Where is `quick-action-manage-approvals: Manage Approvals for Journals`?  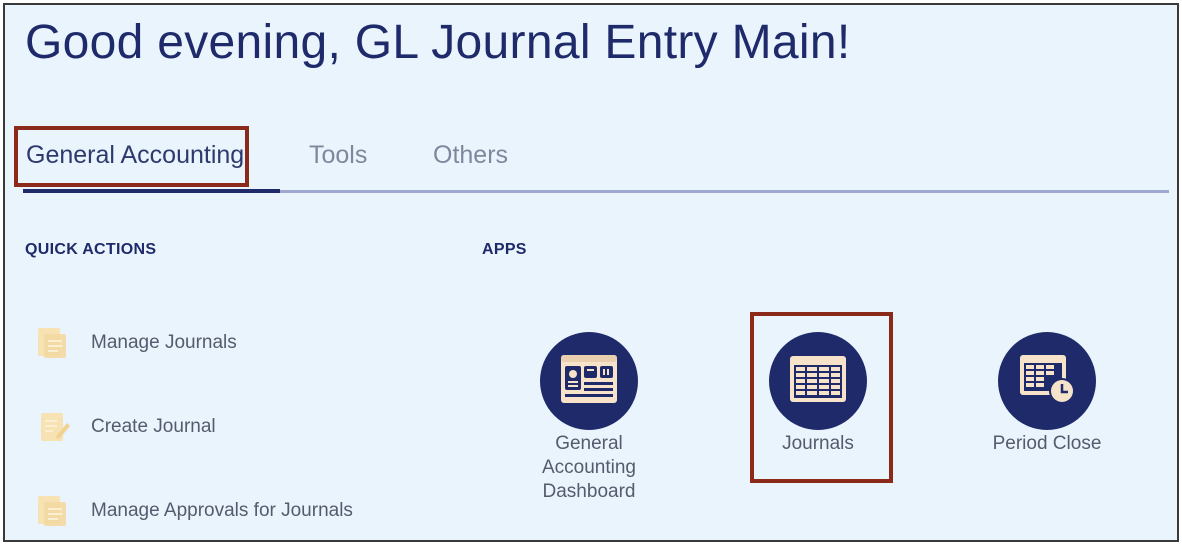 quick-action-manage-approvals: Manage Approvals for Journals is located at coordinates (194, 511).